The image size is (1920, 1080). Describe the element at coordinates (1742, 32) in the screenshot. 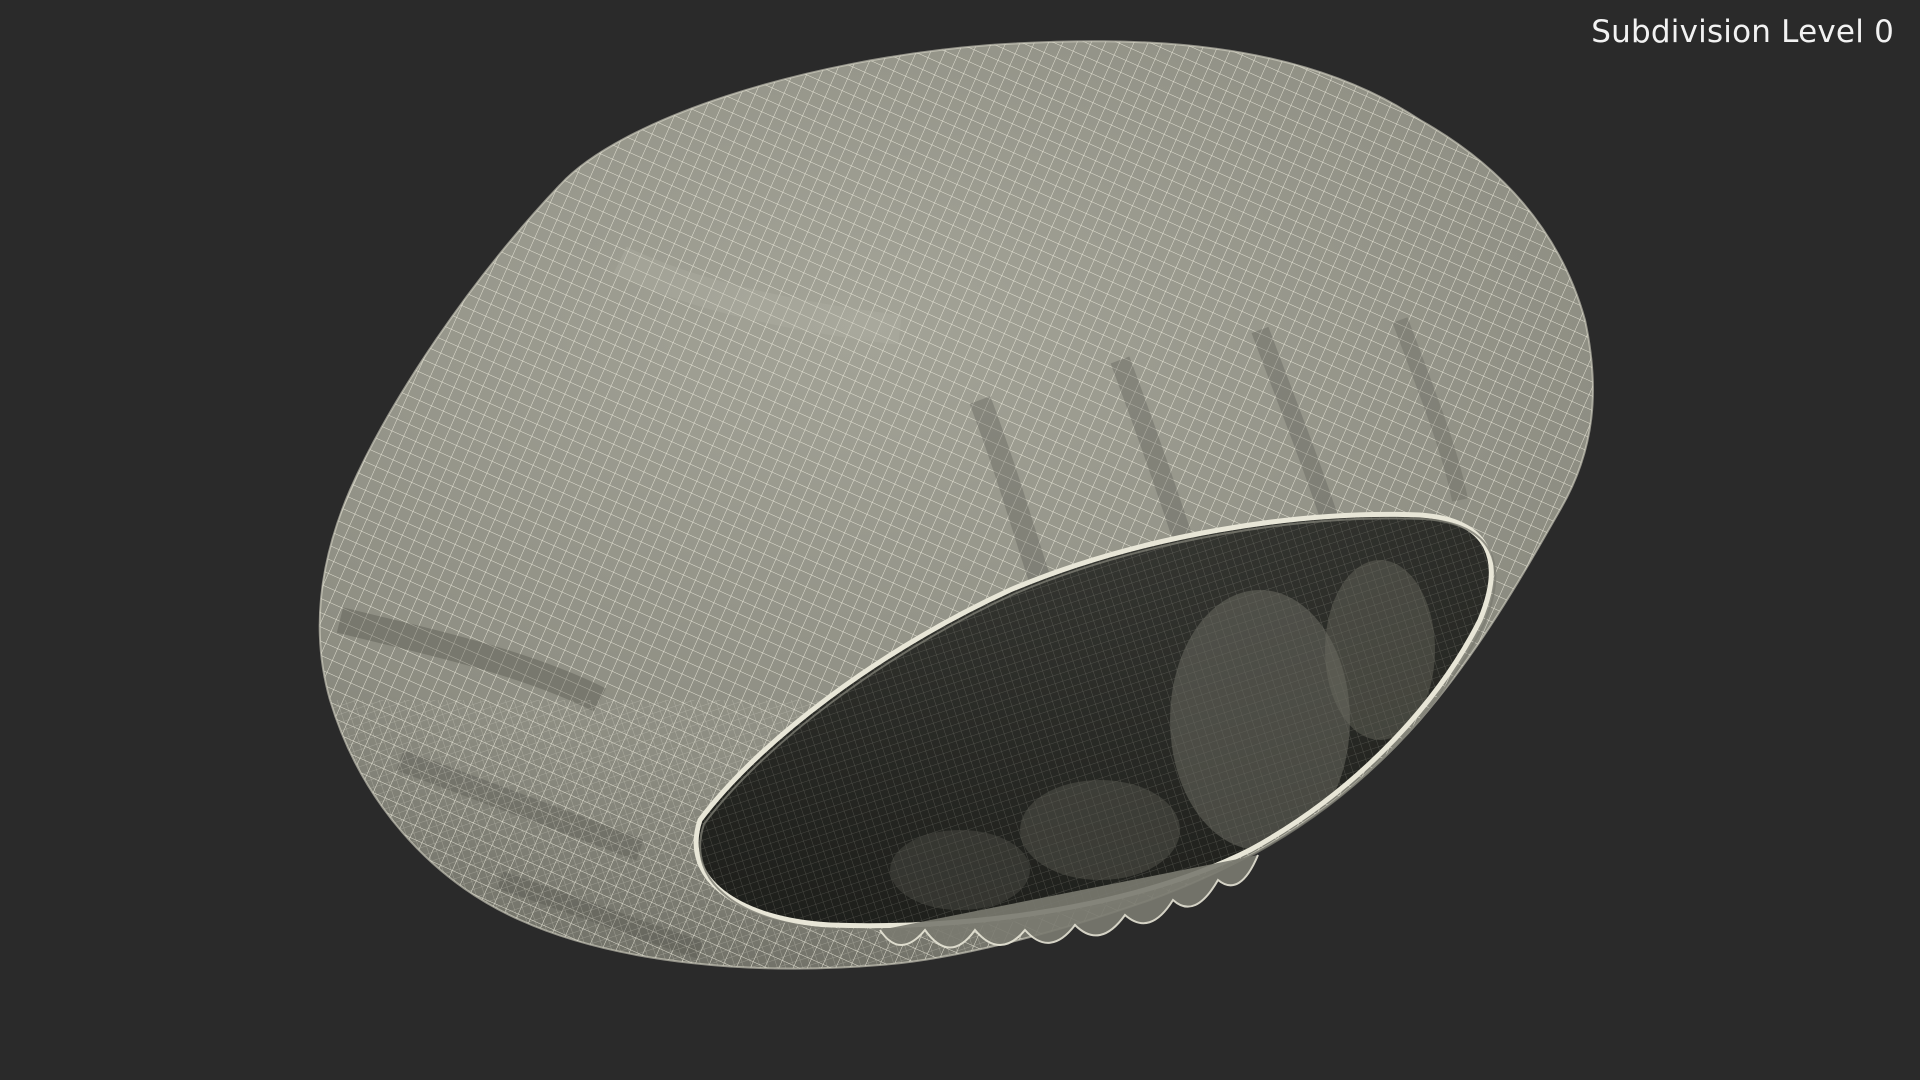

I see `subdivision-level-label: Subdivision Level 0` at that location.